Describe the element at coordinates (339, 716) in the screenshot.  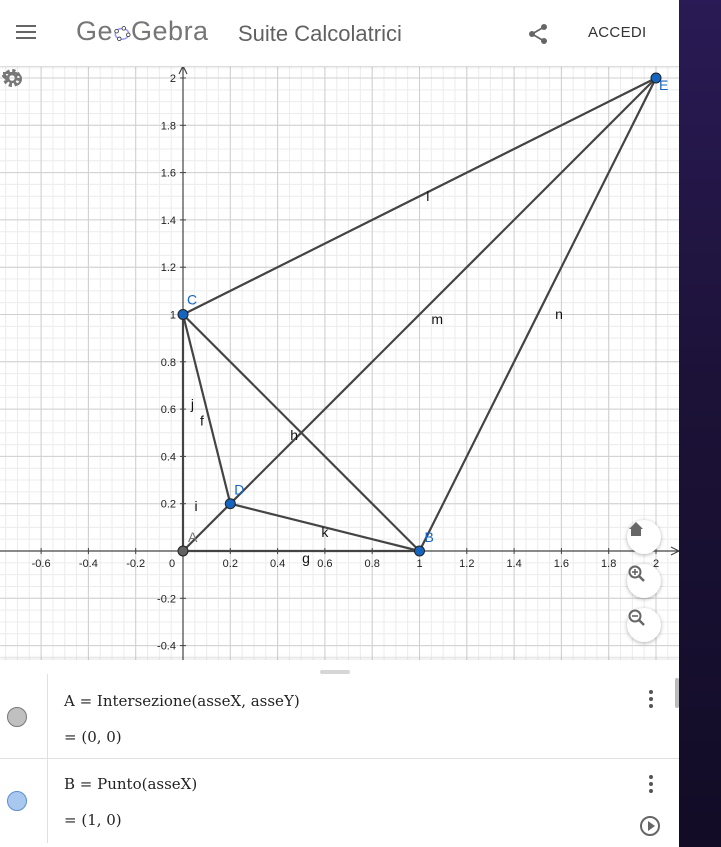
I see `algebra-row-a: A = Intersezione(asseX, asseY) = (0, 0)` at that location.